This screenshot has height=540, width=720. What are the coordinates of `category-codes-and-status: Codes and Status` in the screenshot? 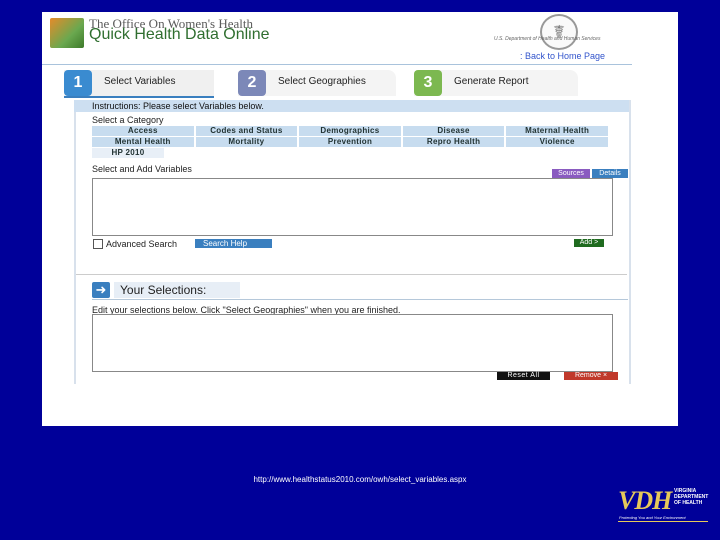 It's located at (246, 131).